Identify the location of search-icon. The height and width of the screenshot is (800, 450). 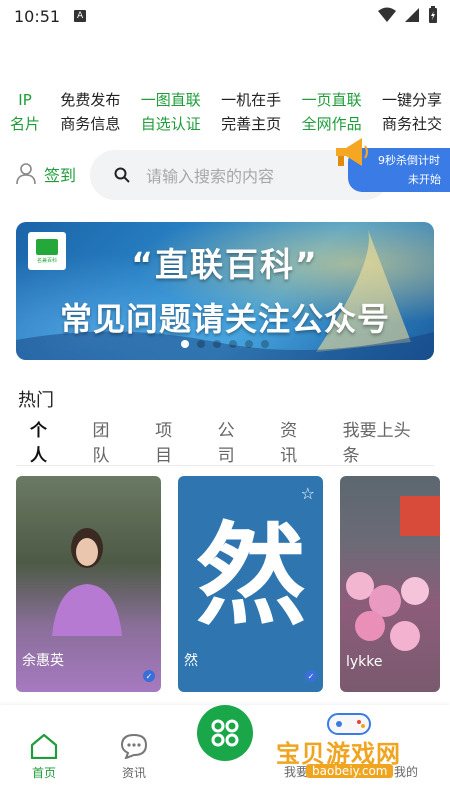
(122, 175).